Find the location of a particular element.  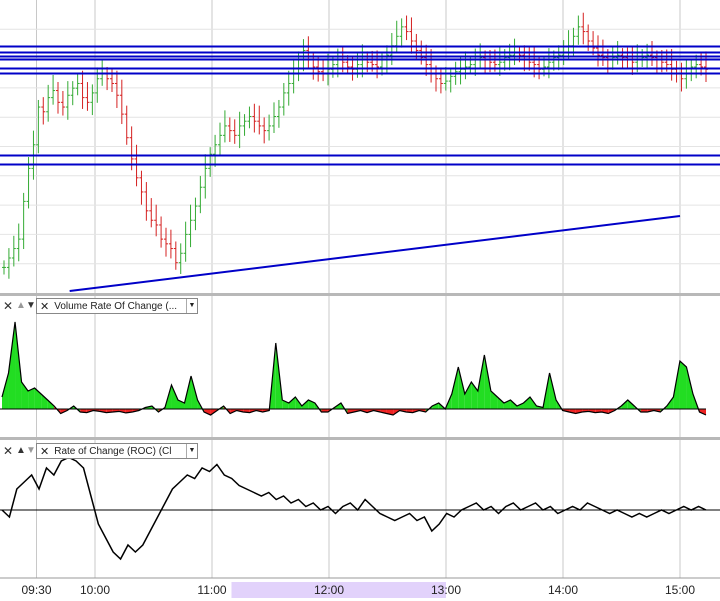

x-tick-label: 10:00 is located at coordinates (95, 590).